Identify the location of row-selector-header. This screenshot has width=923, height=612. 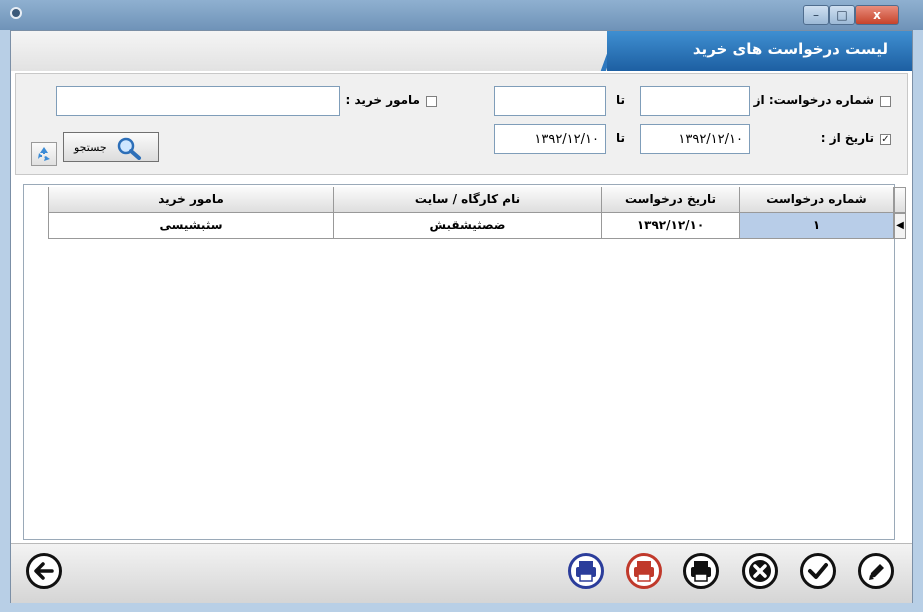
(900, 200).